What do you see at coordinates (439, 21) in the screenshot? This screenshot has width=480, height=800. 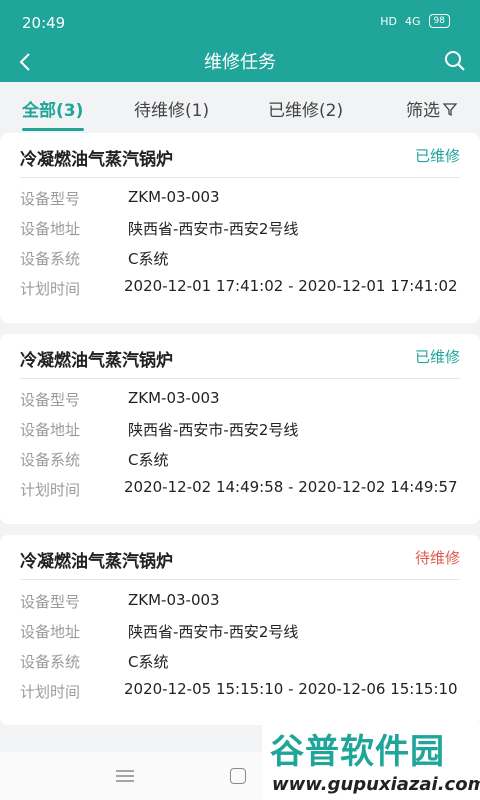 I see `battery-icon: 98` at bounding box center [439, 21].